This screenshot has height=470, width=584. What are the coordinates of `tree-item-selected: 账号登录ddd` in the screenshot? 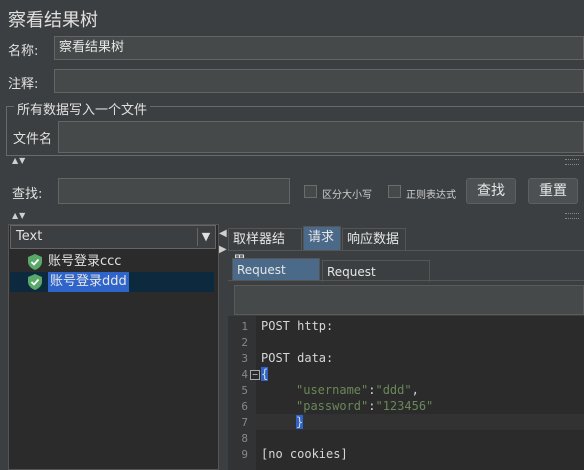 It's located at (112, 282).